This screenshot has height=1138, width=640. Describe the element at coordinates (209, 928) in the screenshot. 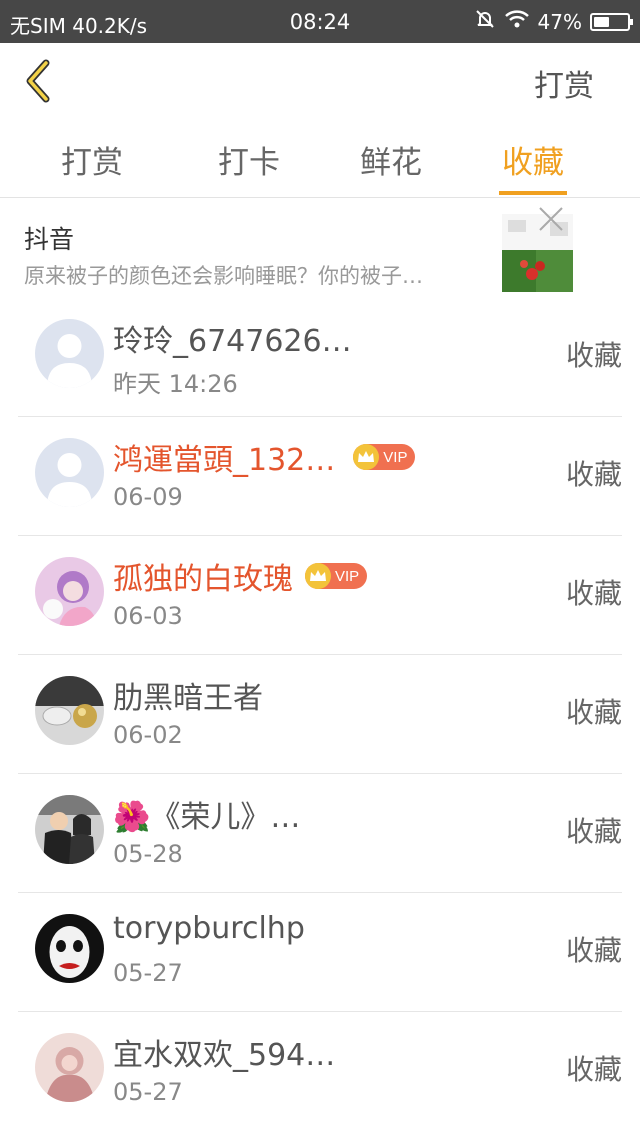

I see `user-name: torypburclhp` at that location.